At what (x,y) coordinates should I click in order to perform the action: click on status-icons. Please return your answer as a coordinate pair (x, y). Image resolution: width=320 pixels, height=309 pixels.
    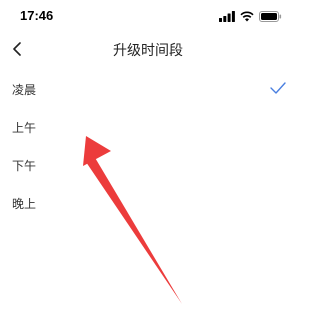
    Looking at the image, I should click on (250, 16).